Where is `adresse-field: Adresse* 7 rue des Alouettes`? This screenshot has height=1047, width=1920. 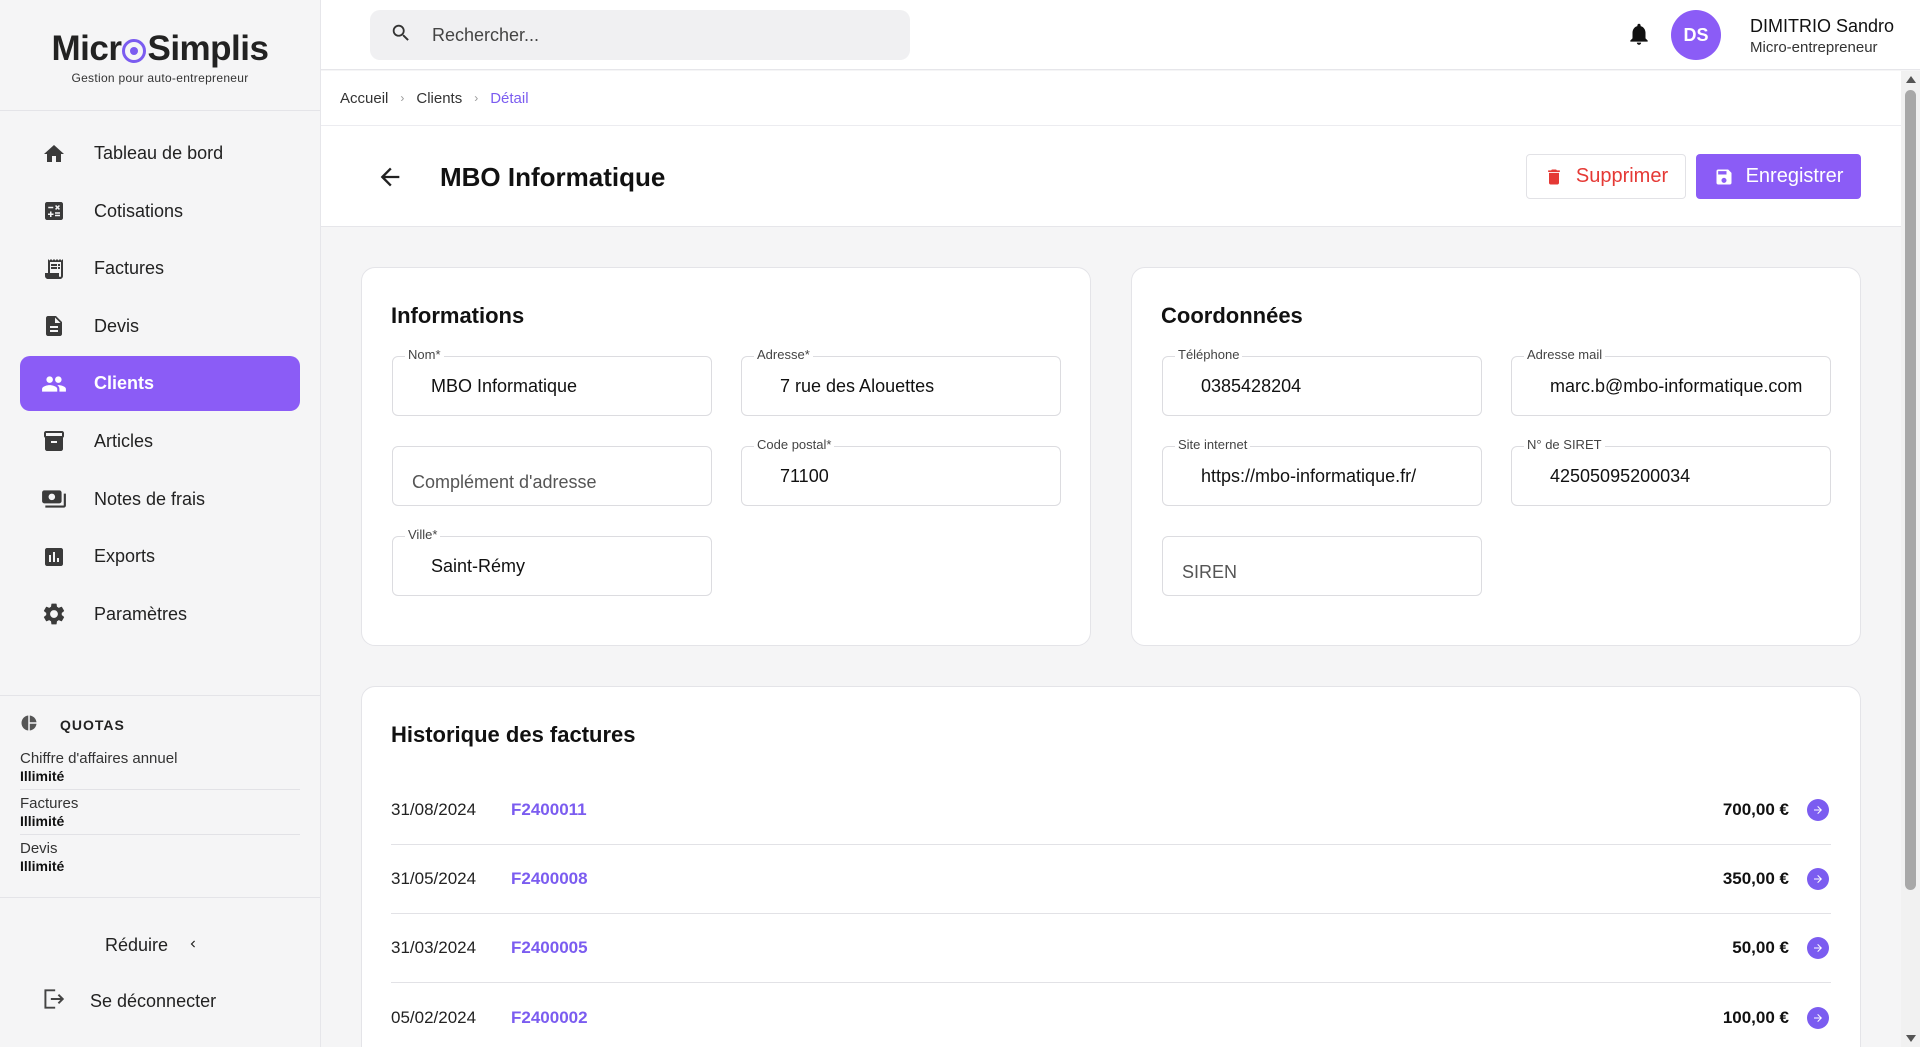
adresse-field: Adresse* 7 rue des Alouettes is located at coordinates (901, 381).